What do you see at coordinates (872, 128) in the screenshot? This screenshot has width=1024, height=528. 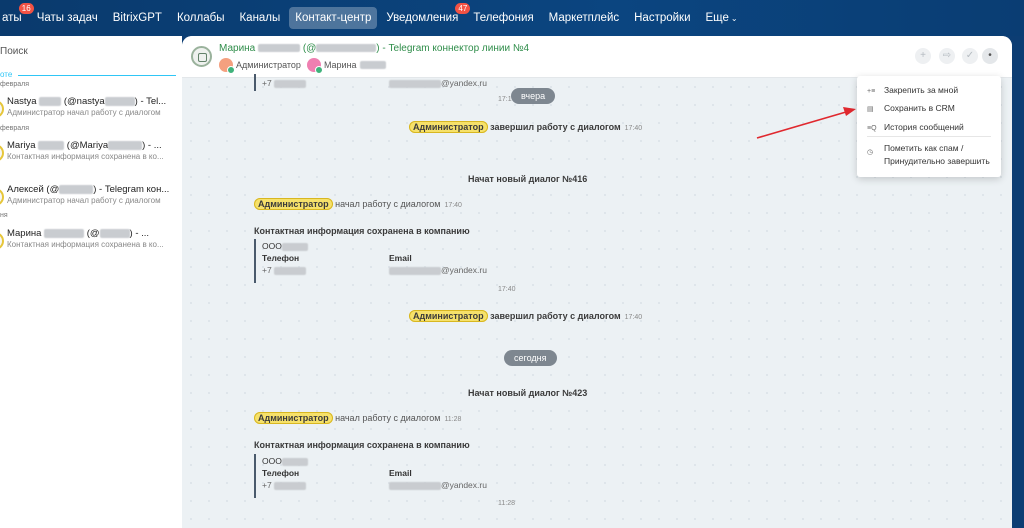 I see `history-search-icon: ≡Q` at bounding box center [872, 128].